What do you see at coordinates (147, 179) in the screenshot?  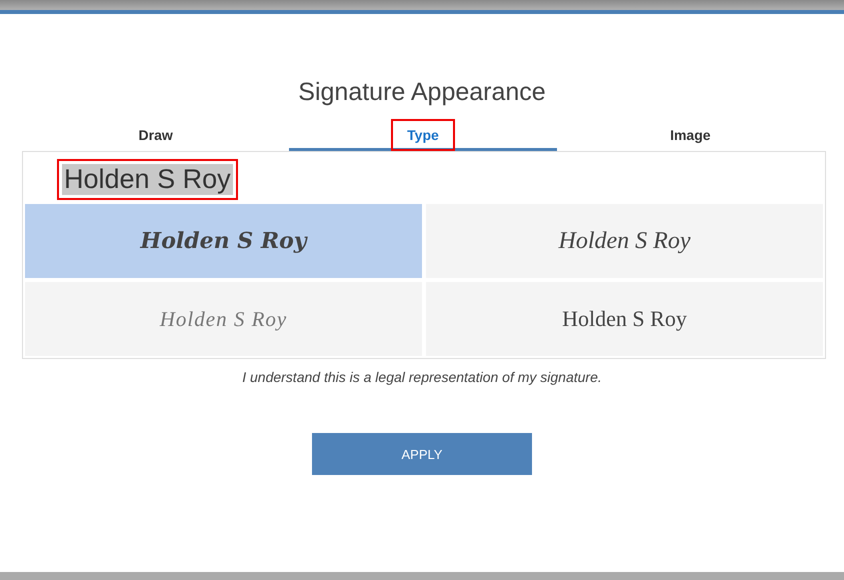 I see `name-input-field: Holden S Roy` at bounding box center [147, 179].